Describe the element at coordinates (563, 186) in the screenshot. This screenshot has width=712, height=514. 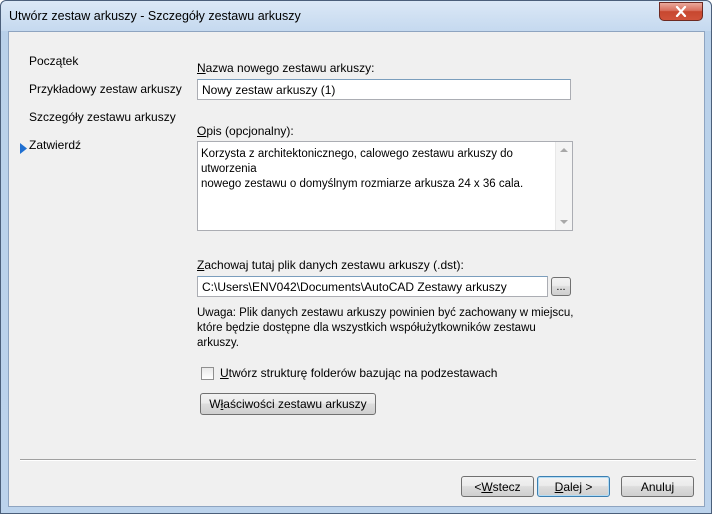
I see `description-scrollbar` at that location.